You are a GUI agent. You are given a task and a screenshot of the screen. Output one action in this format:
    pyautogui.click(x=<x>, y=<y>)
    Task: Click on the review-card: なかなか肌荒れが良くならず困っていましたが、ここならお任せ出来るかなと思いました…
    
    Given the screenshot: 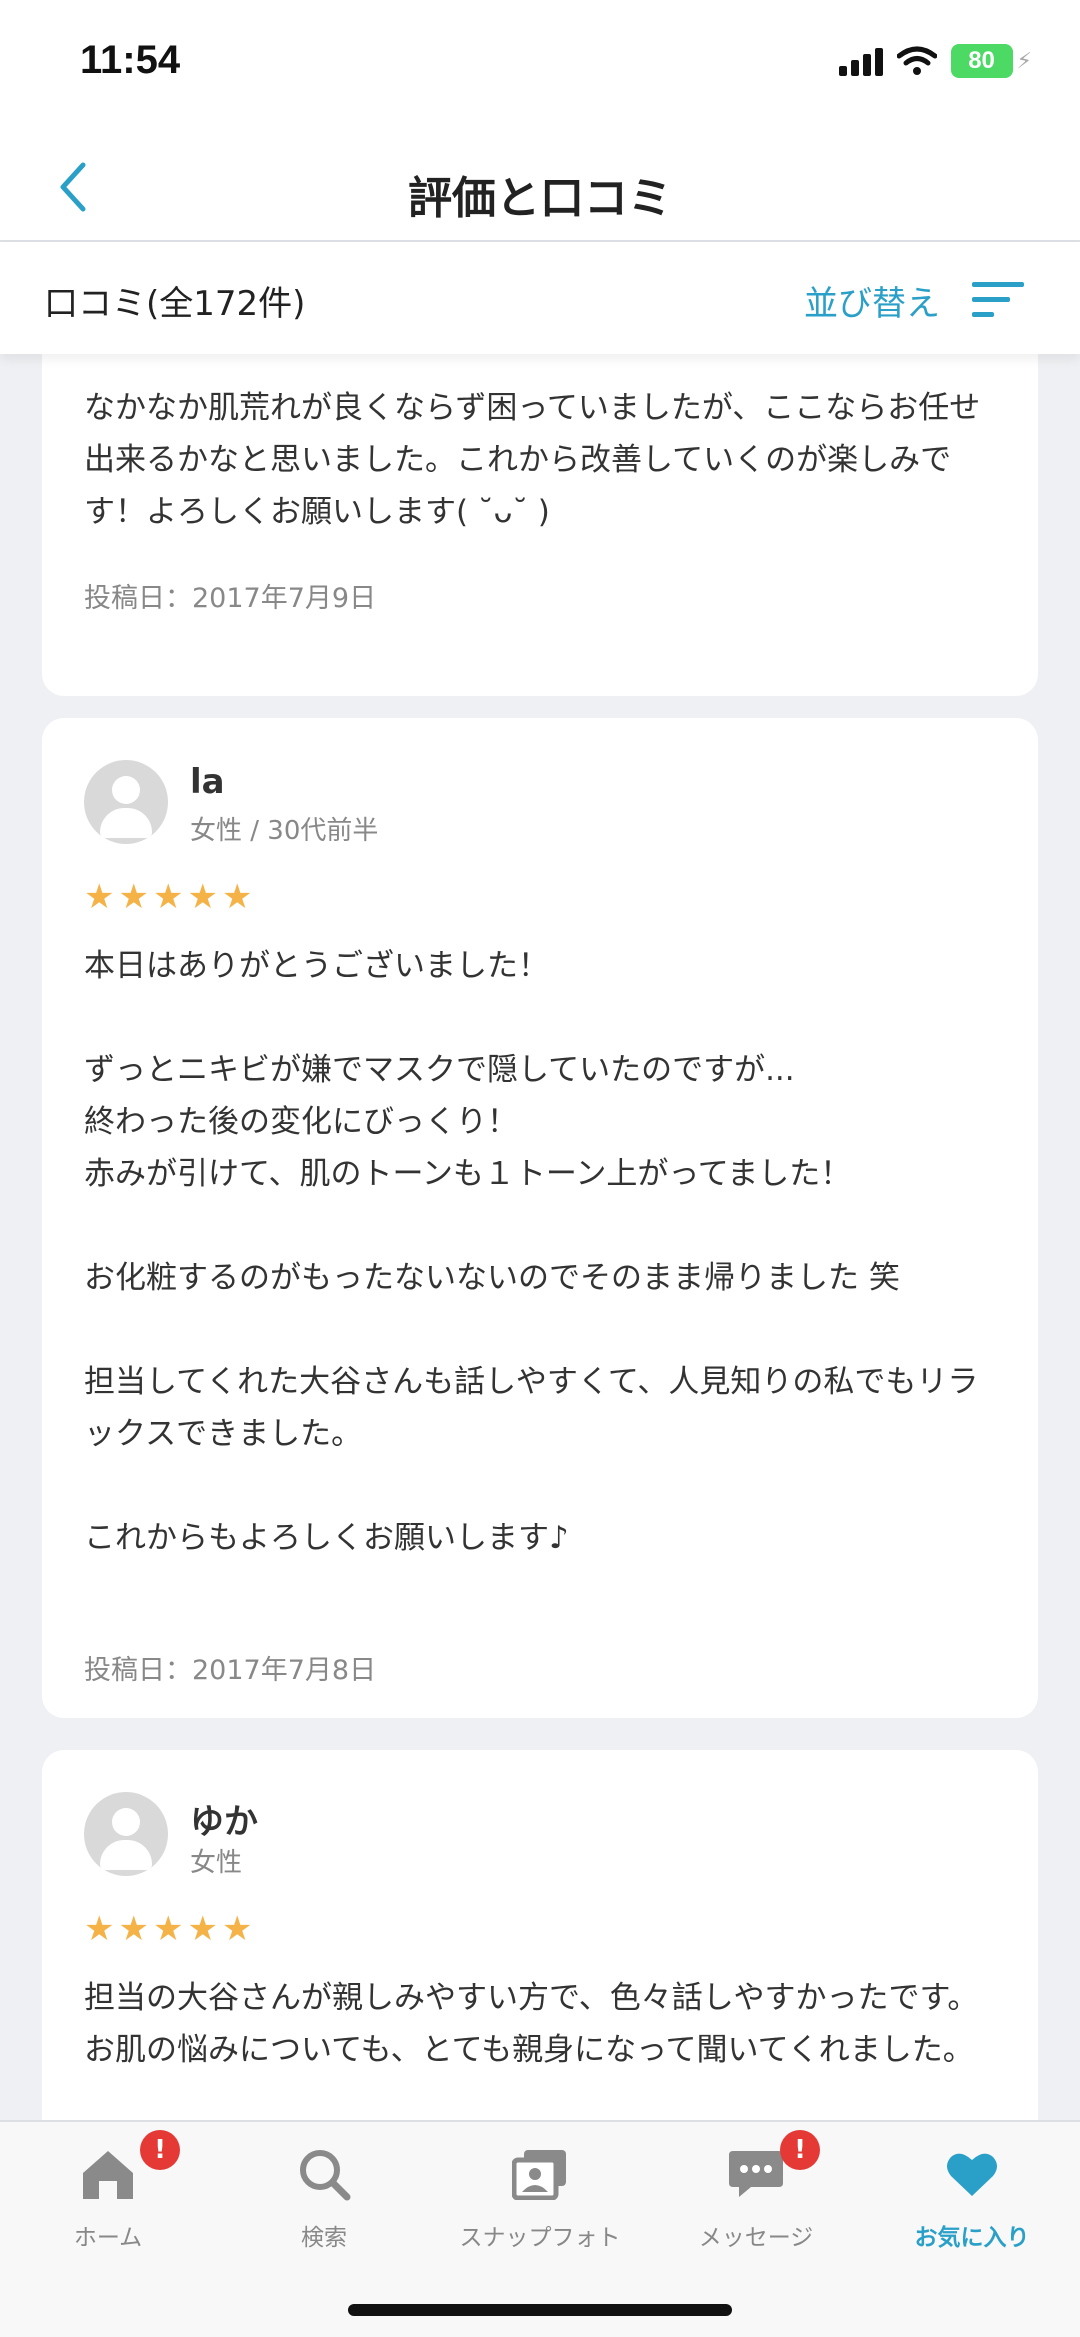 What is the action you would take?
    pyautogui.click(x=540, y=525)
    